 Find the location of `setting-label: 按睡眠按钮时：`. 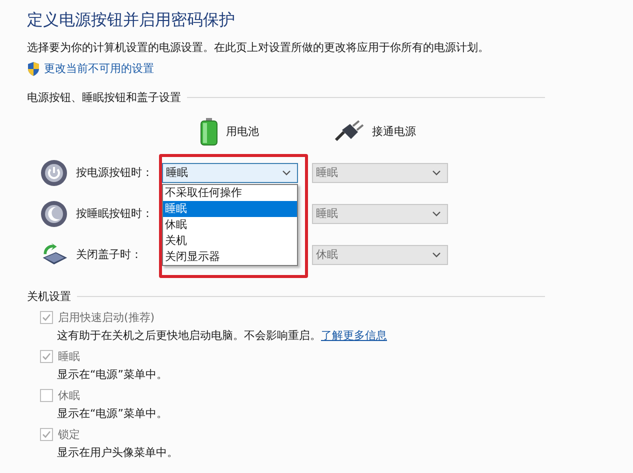

setting-label: 按睡眠按钮时： is located at coordinates (114, 213).